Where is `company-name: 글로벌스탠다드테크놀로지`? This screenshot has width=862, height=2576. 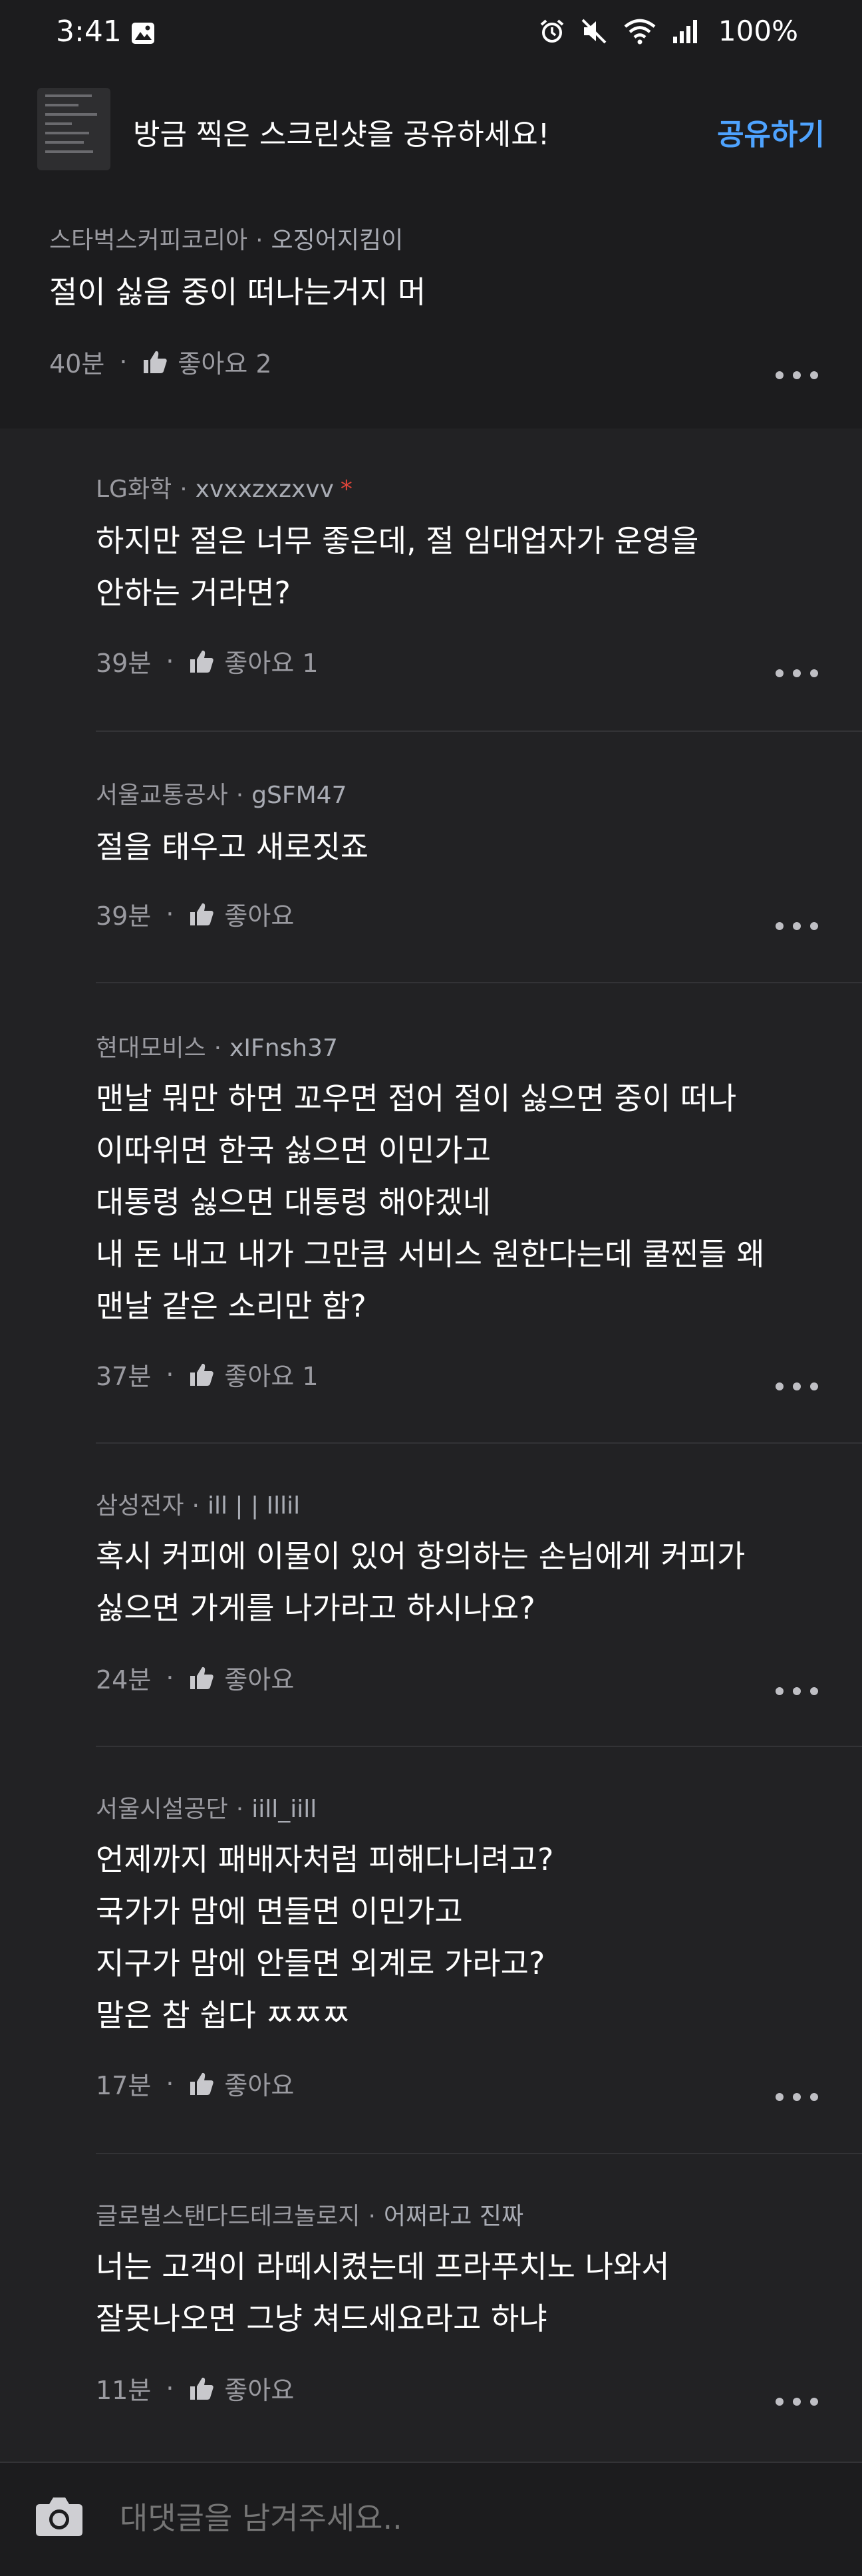 company-name: 글로벌스탠다드테크놀로지 is located at coordinates (228, 2216).